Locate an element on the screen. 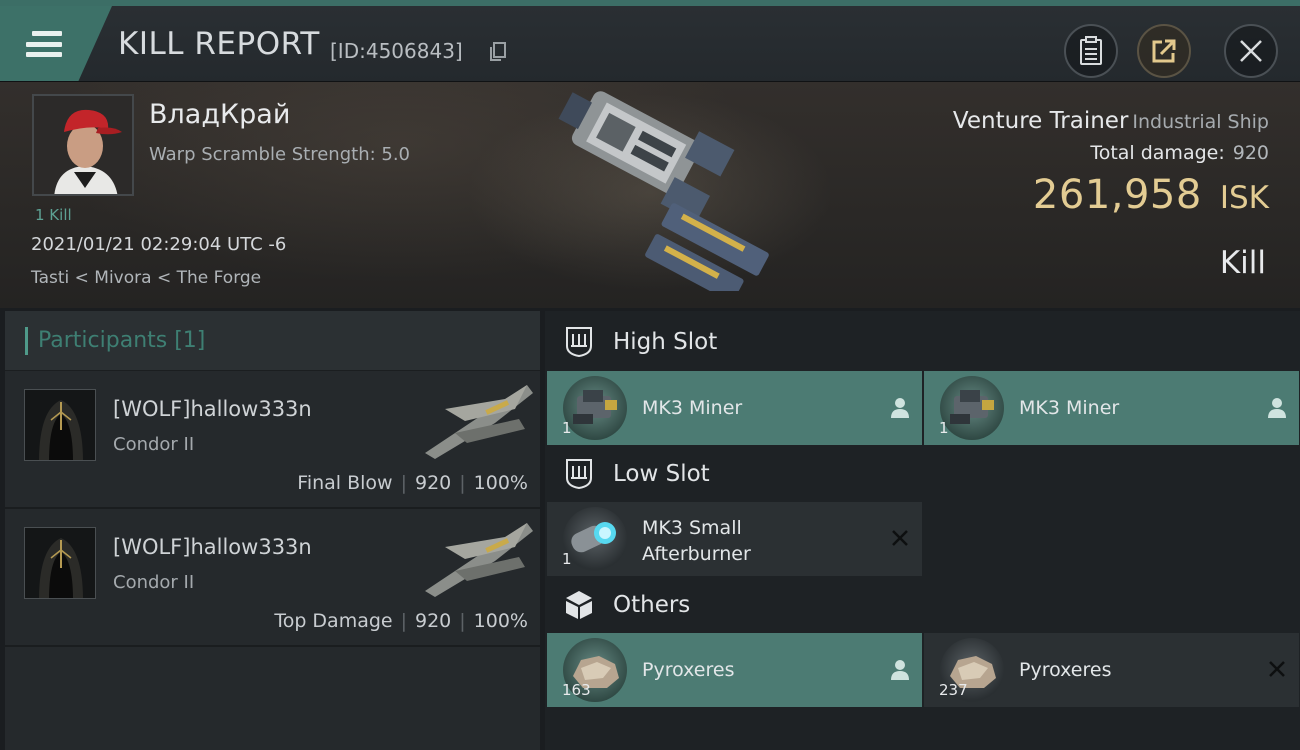  kill-timestamp: 2021/01/21 02:29:04 UTC -6 is located at coordinates (159, 244).